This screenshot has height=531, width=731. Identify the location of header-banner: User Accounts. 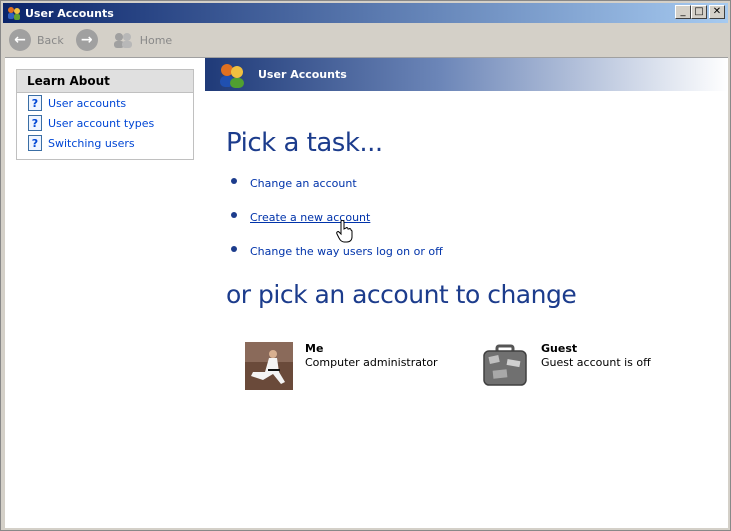
(466, 74).